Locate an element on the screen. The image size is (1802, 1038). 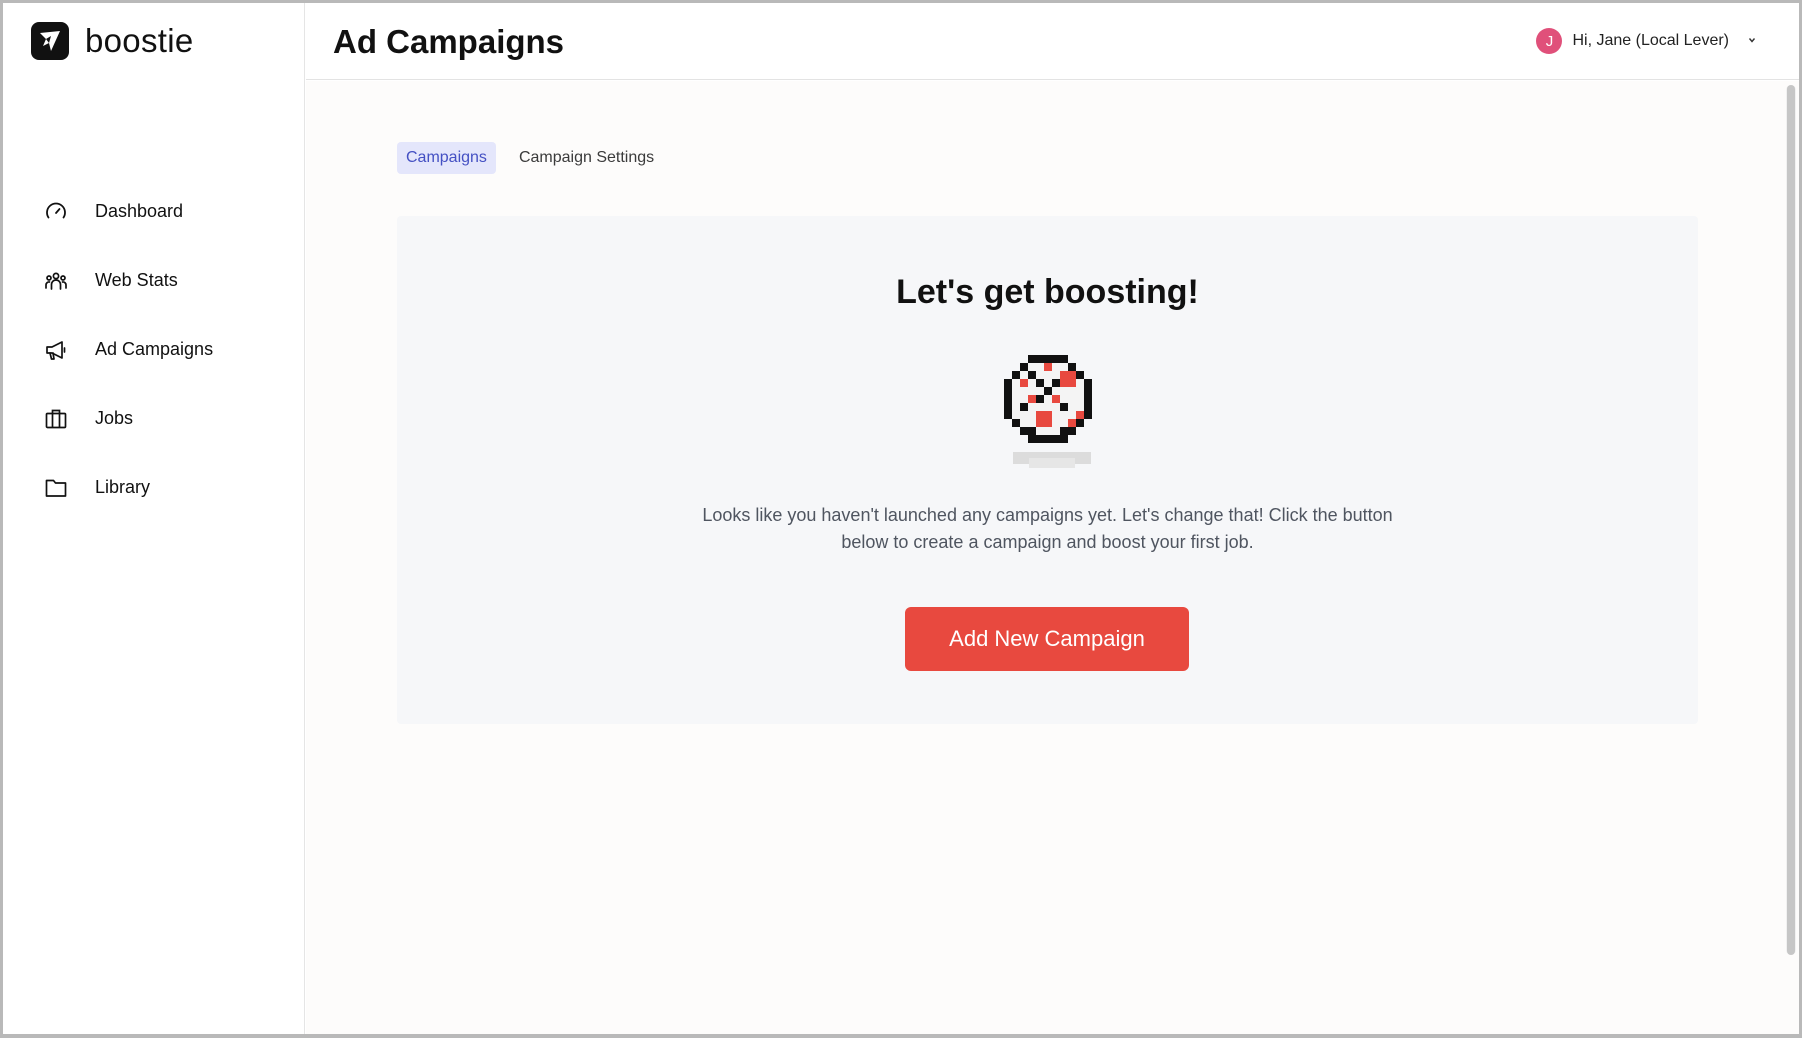
sidebar-item-label: Dashboard is located at coordinates (139, 211).